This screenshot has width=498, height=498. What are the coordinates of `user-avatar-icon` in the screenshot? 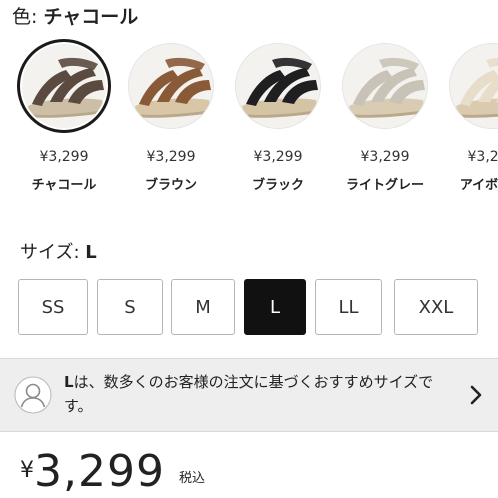 It's located at (33, 395).